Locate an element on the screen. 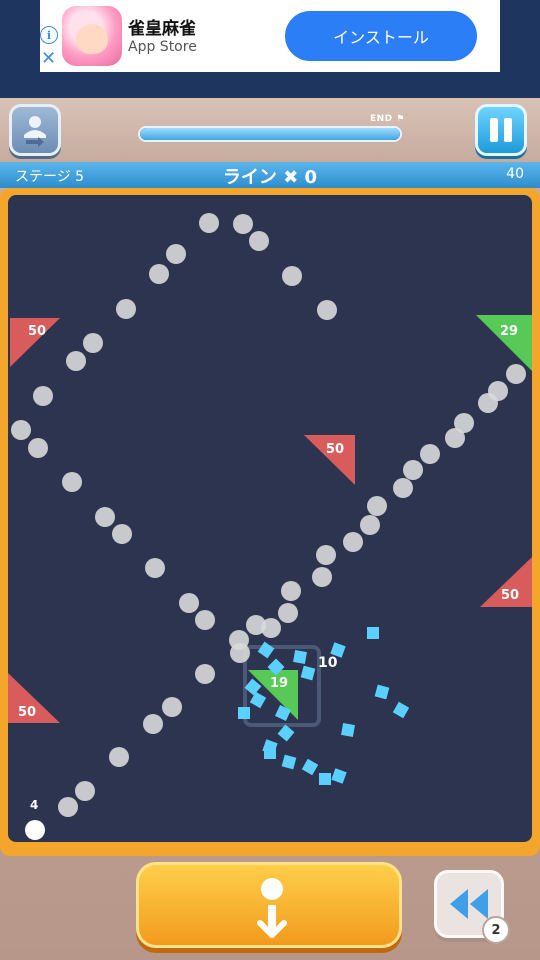 This screenshot has height=960, width=540. launcher-ball is located at coordinates (35, 830).